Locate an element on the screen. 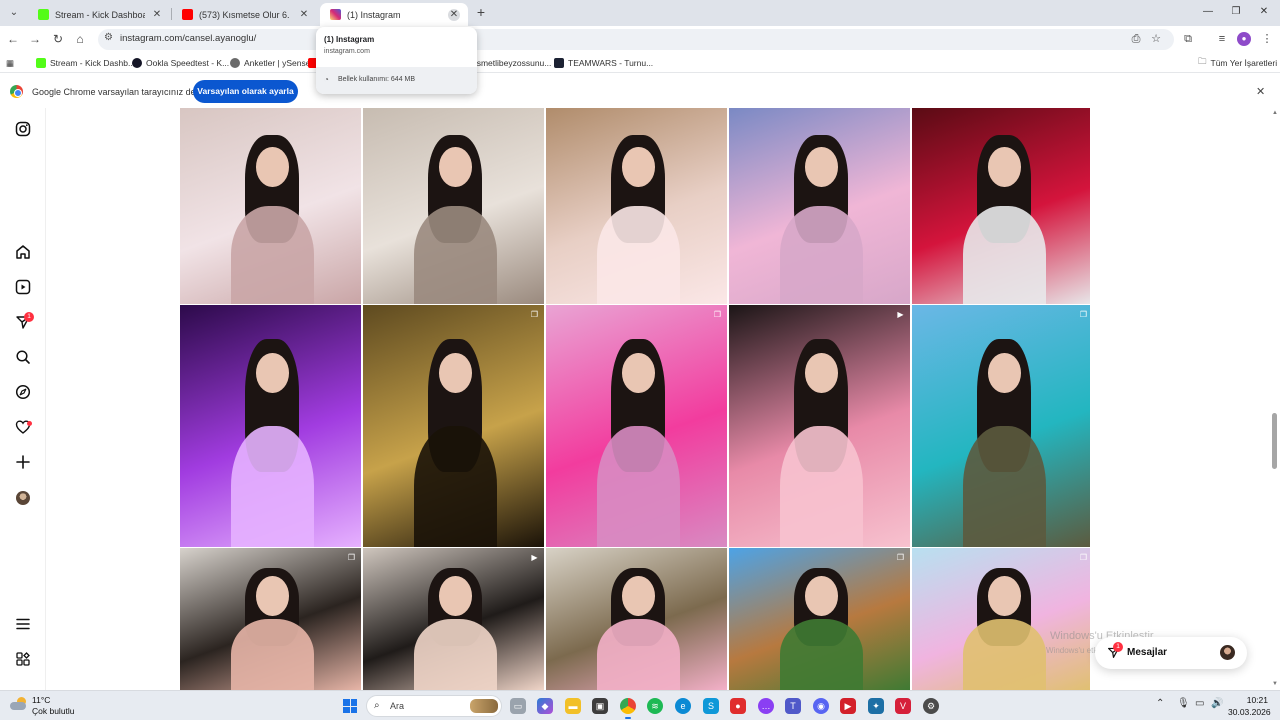  network-app-icon: ✦ is located at coordinates (876, 706).